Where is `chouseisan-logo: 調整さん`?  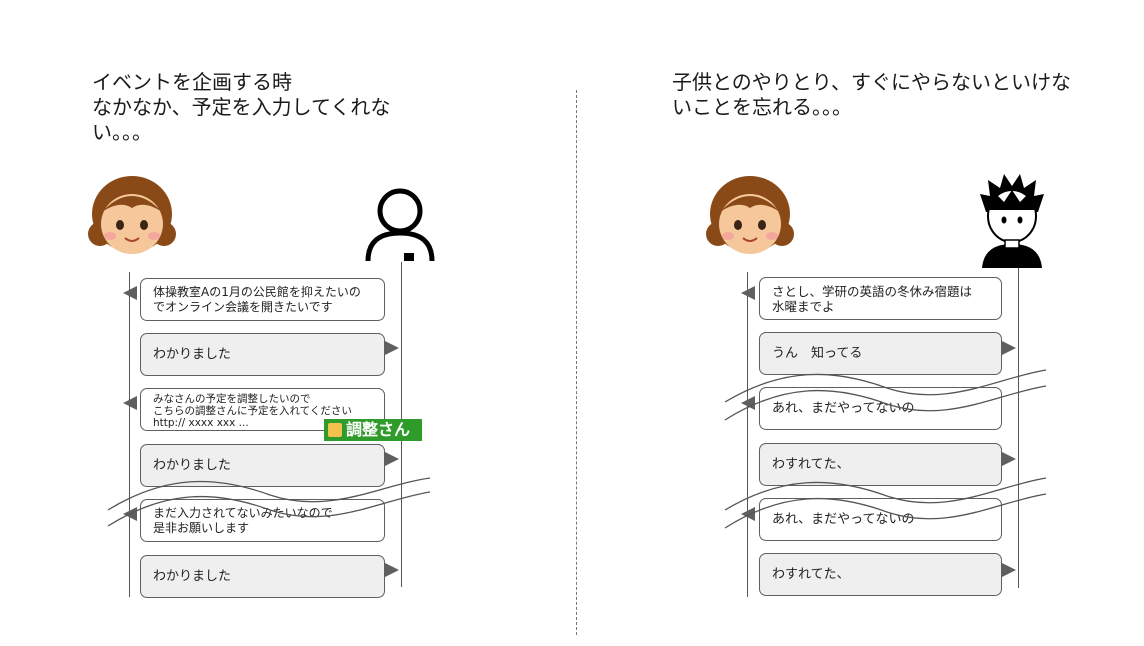
chouseisan-logo: 調整さん is located at coordinates (373, 430).